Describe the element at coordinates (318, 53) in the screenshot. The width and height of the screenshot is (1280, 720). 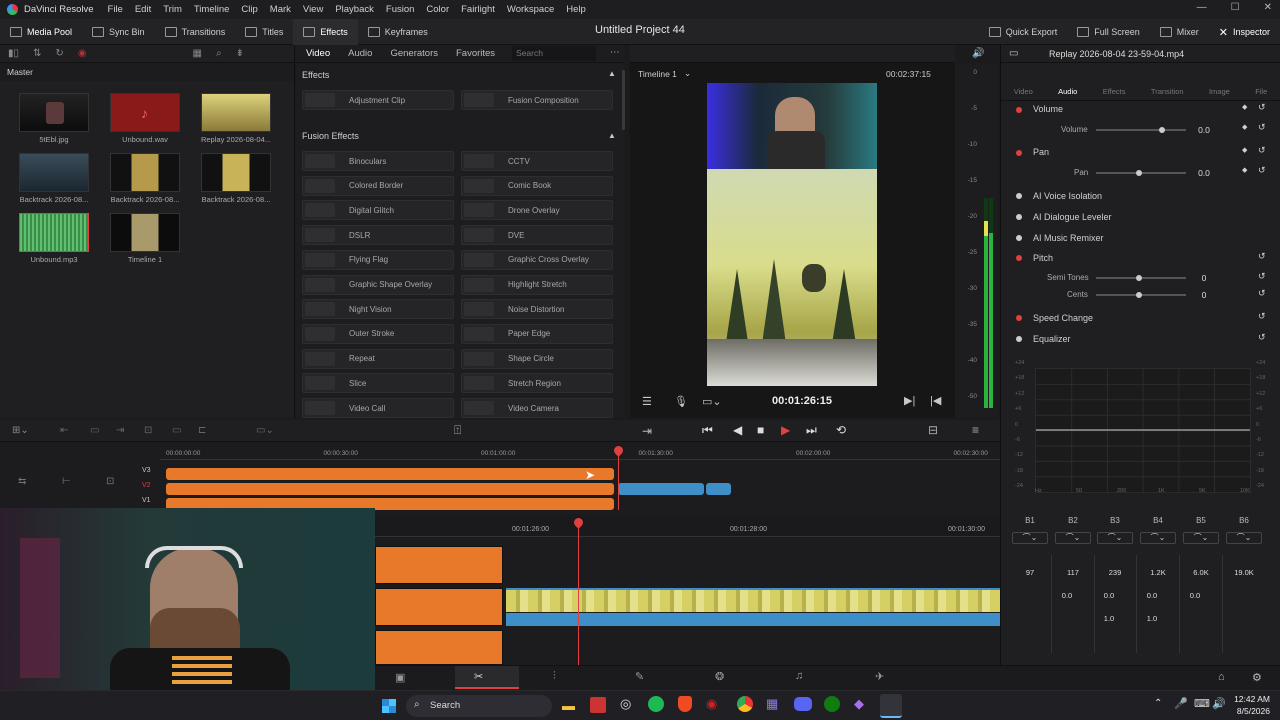
I see `tab-video: Video` at that location.